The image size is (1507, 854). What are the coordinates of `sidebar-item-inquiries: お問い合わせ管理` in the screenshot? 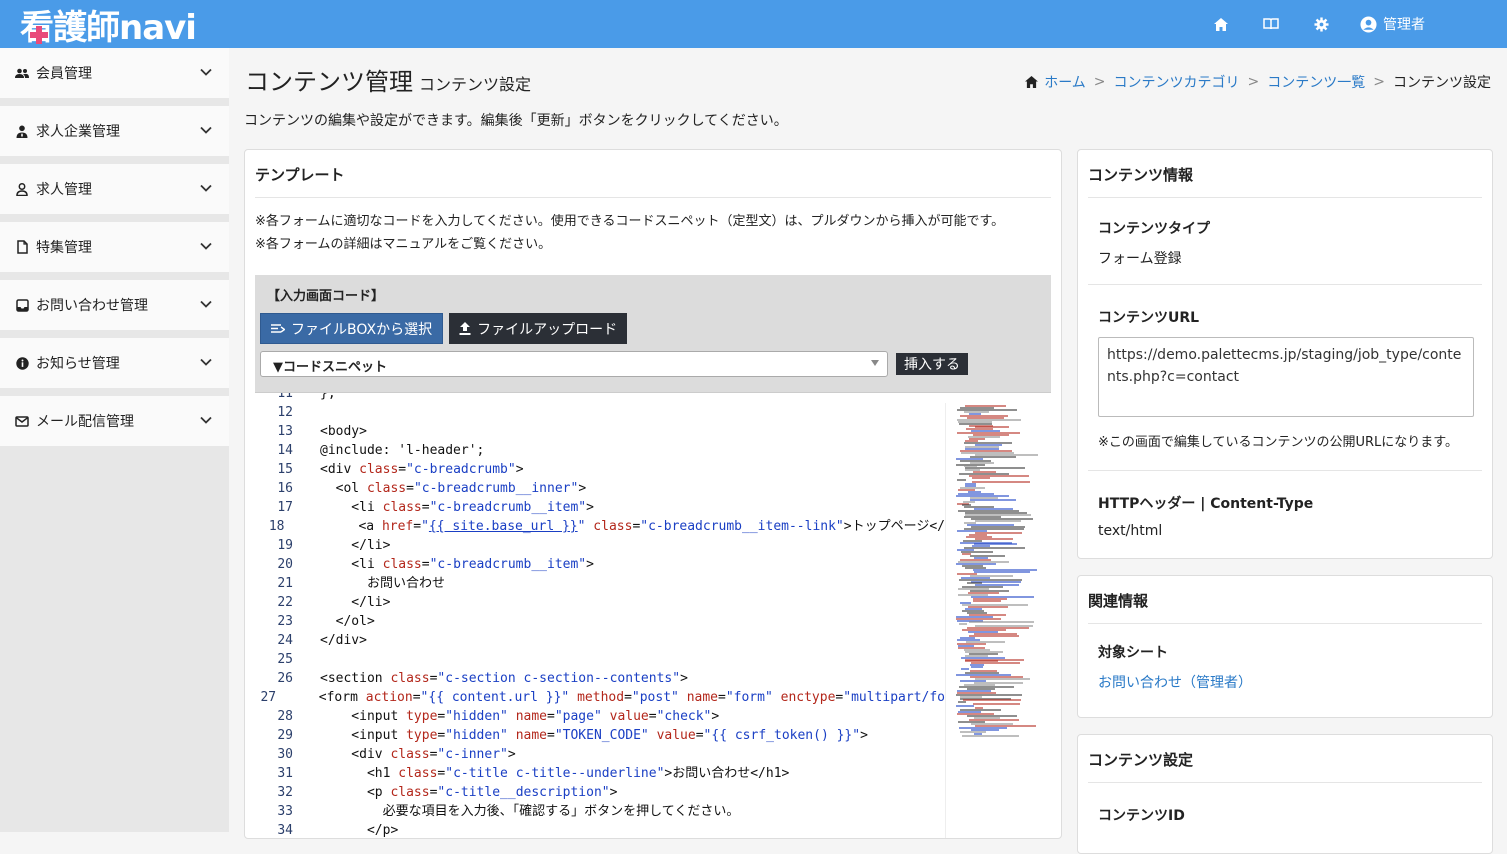 It's located at (114, 305).